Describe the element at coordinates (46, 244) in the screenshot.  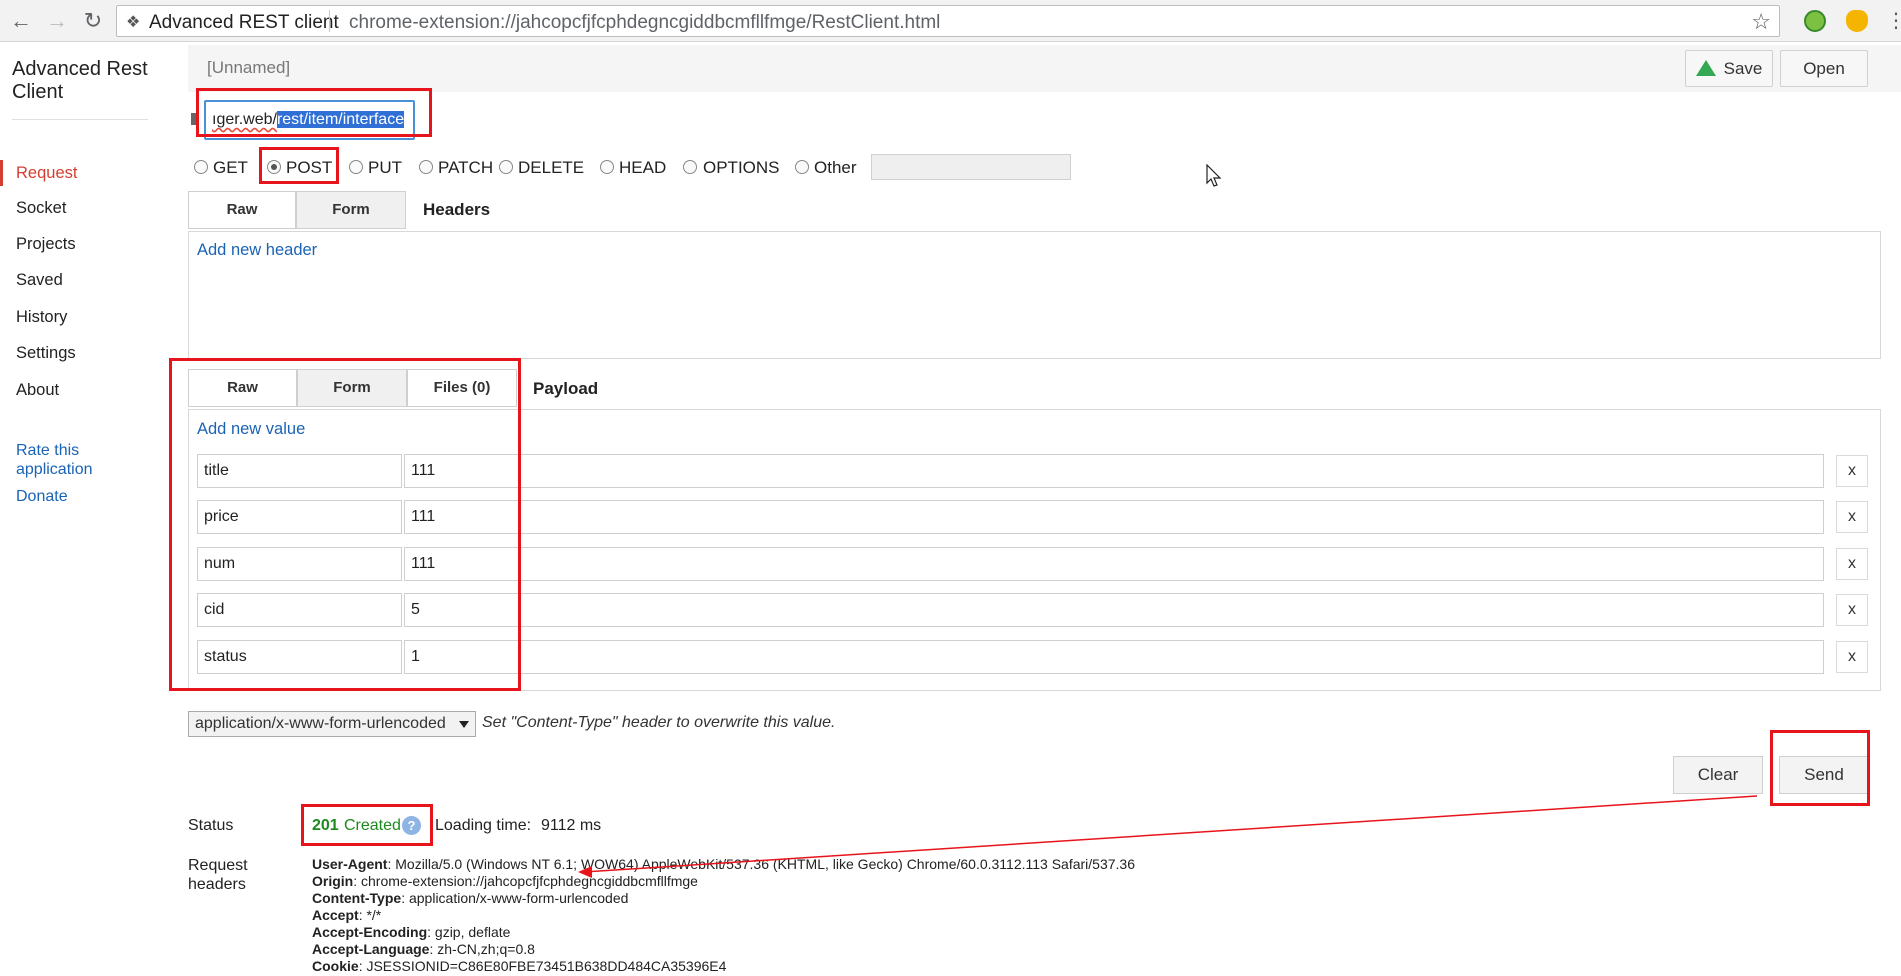
I see `sidebar-item-projects: Projects` at that location.